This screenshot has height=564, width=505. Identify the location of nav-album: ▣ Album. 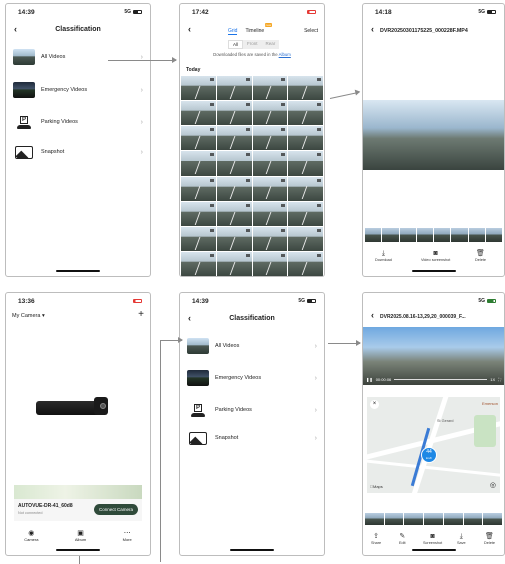
(80, 538).